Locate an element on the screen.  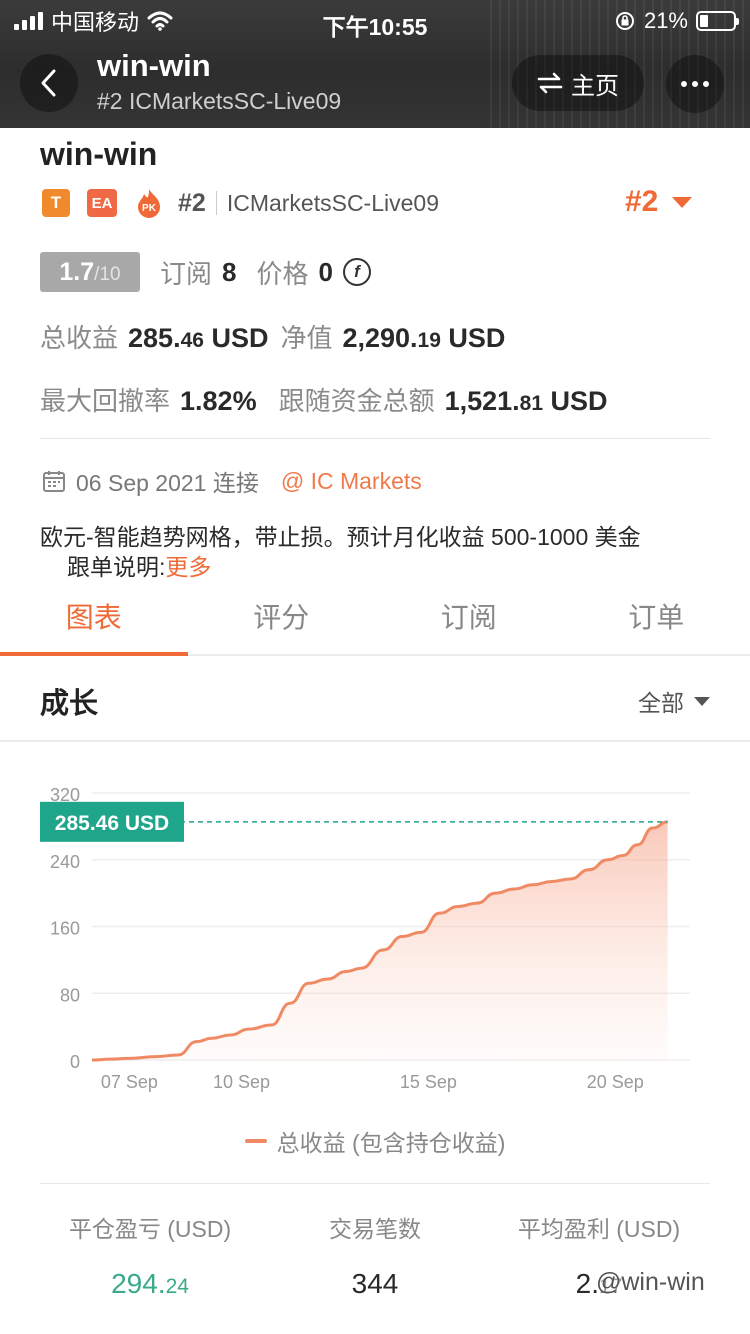
pk-label: PK is located at coordinates (149, 208).